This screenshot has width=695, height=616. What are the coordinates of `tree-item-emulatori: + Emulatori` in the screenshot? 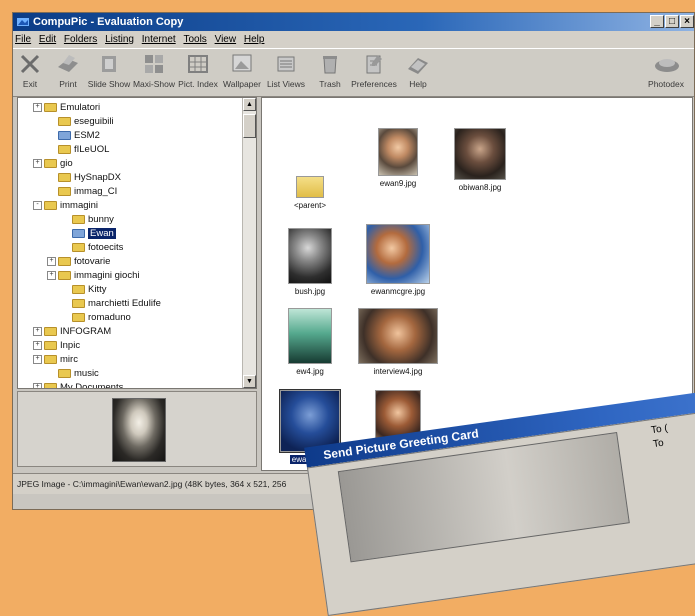 It's located at (66, 107).